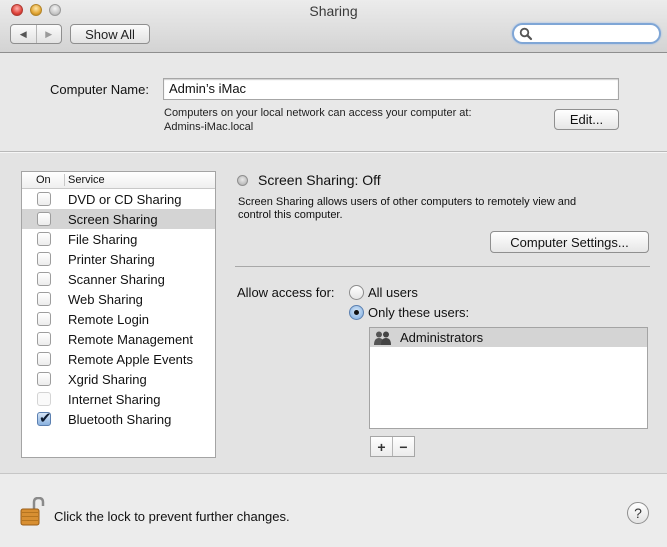  I want to click on chevron-left-icon: ◀, so click(23, 33).